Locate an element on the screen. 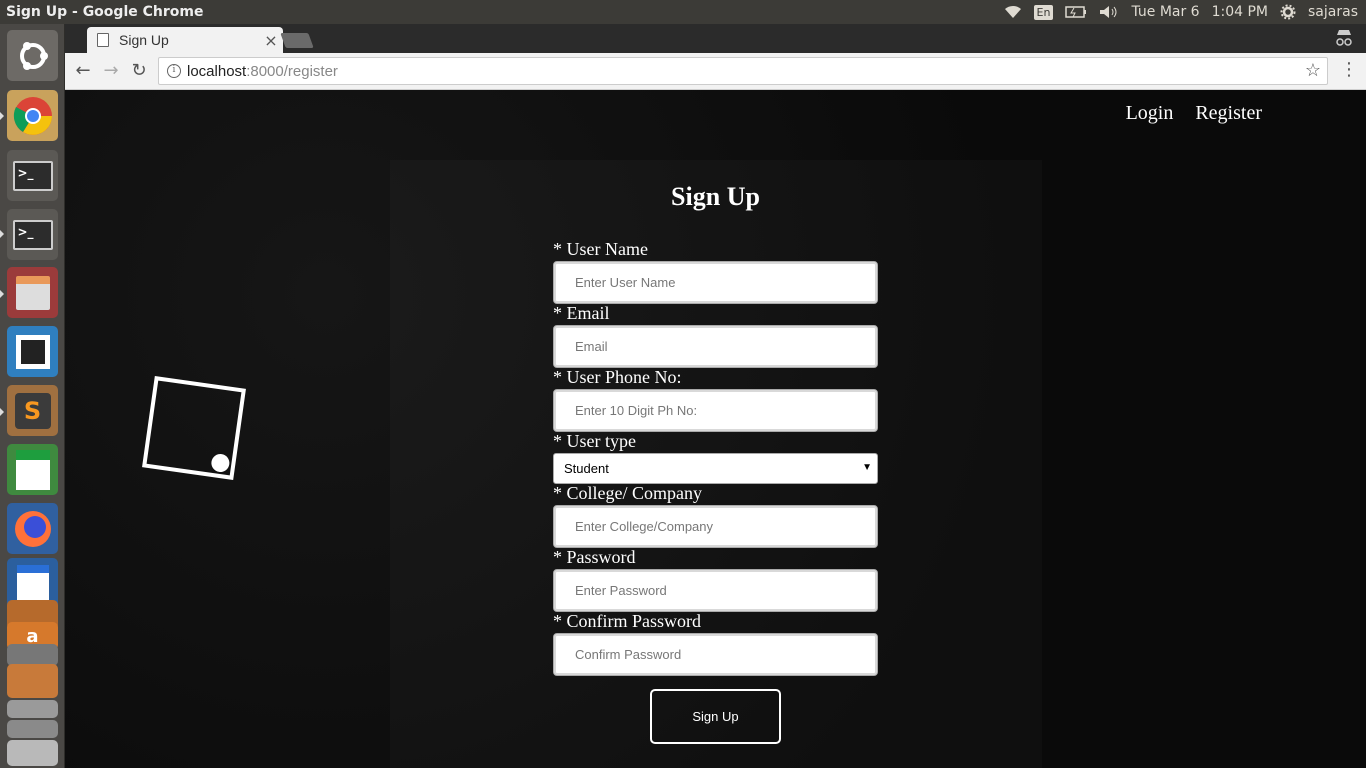 The image size is (1366, 768). trash-icon is located at coordinates (32, 753).